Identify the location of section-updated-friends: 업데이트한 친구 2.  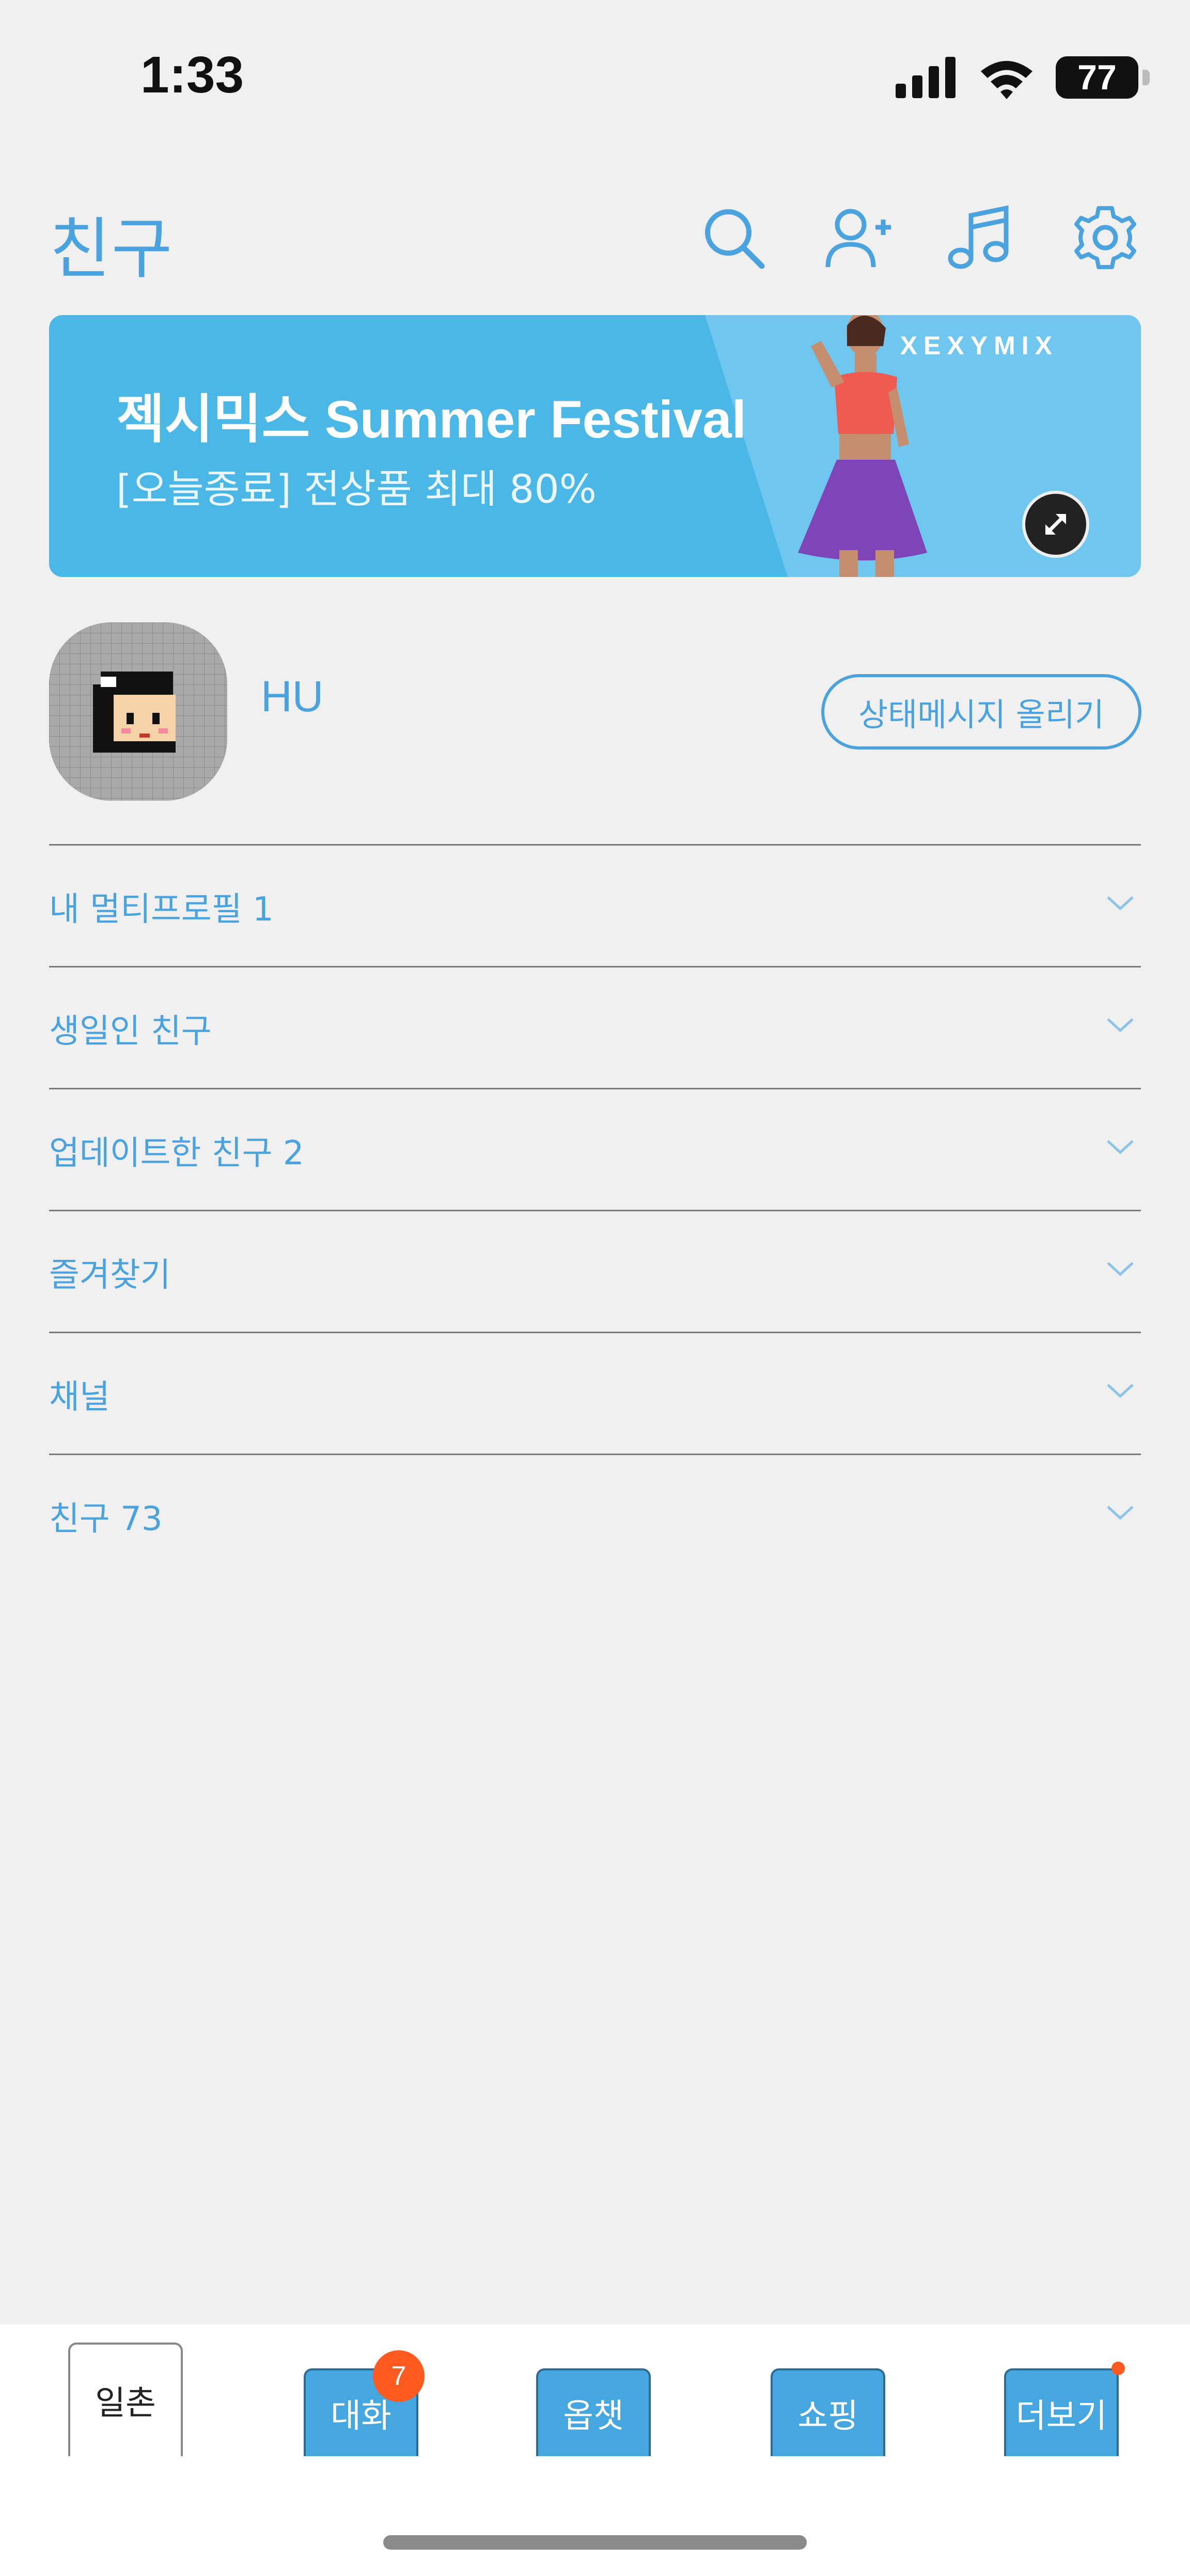
(595, 1149).